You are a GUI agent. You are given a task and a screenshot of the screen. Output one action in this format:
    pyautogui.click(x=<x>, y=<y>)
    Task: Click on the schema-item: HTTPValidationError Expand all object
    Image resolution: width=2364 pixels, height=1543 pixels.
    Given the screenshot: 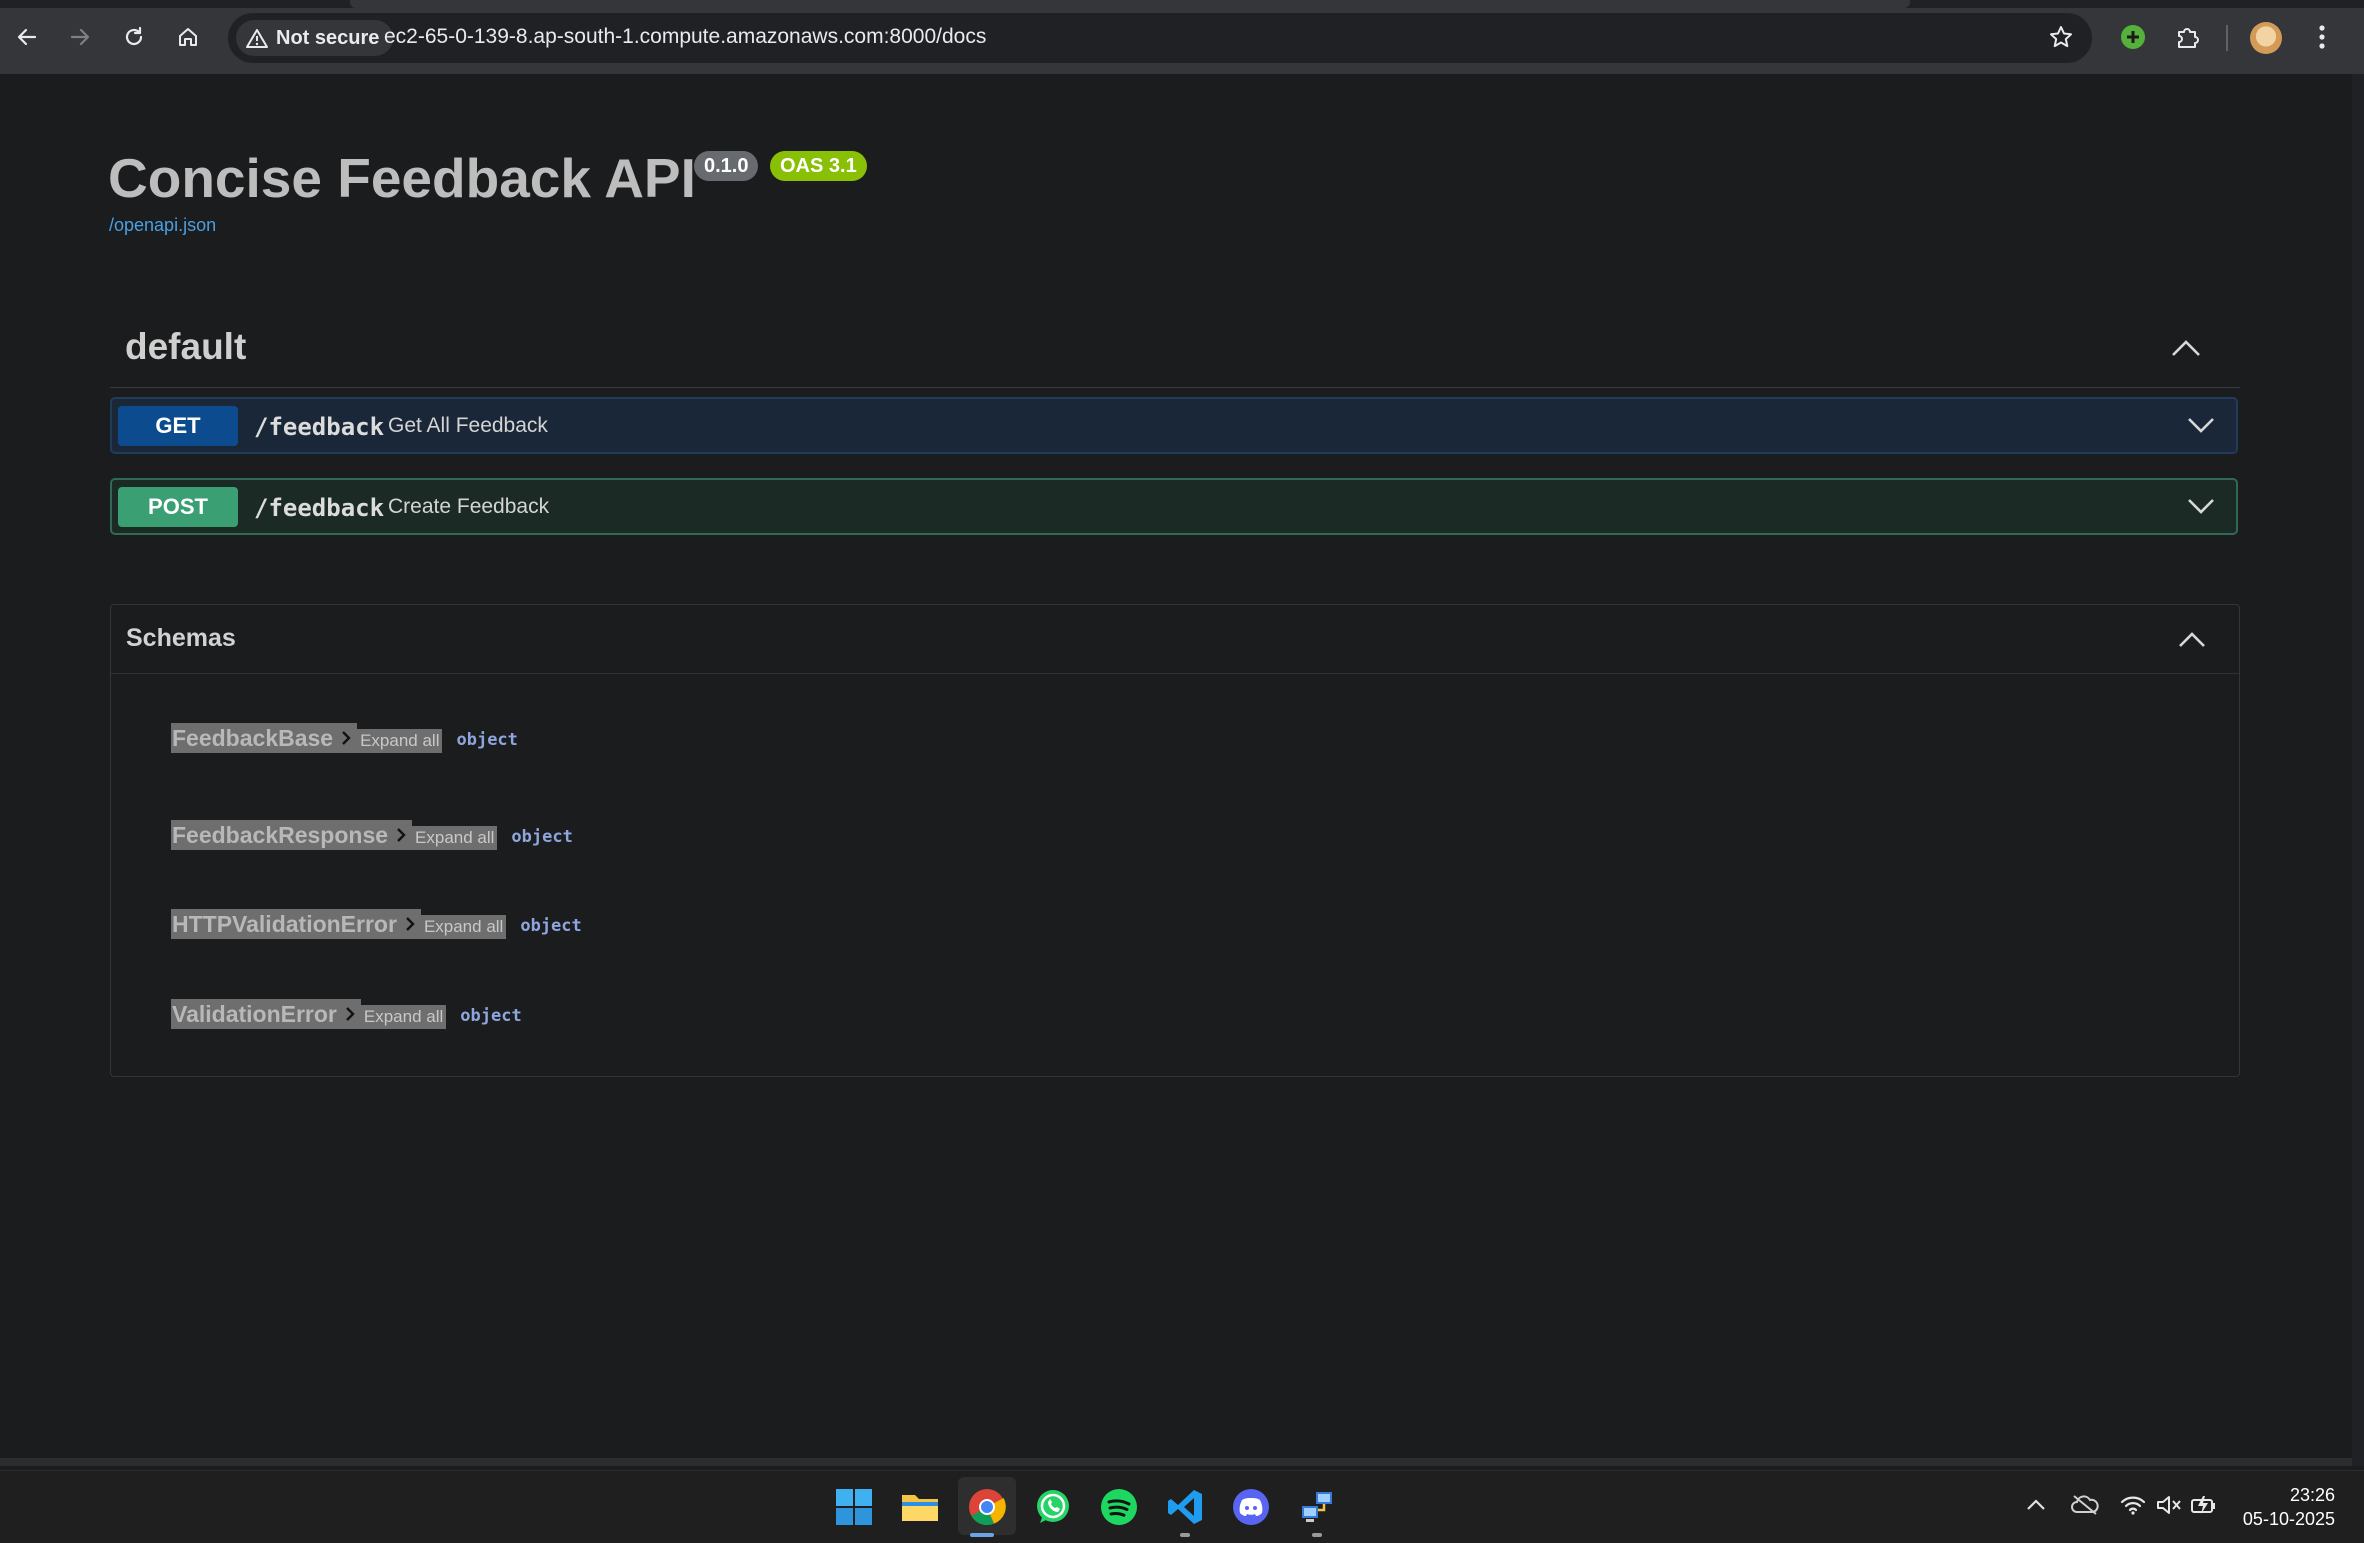 What is the action you would take?
    pyautogui.click(x=376, y=924)
    